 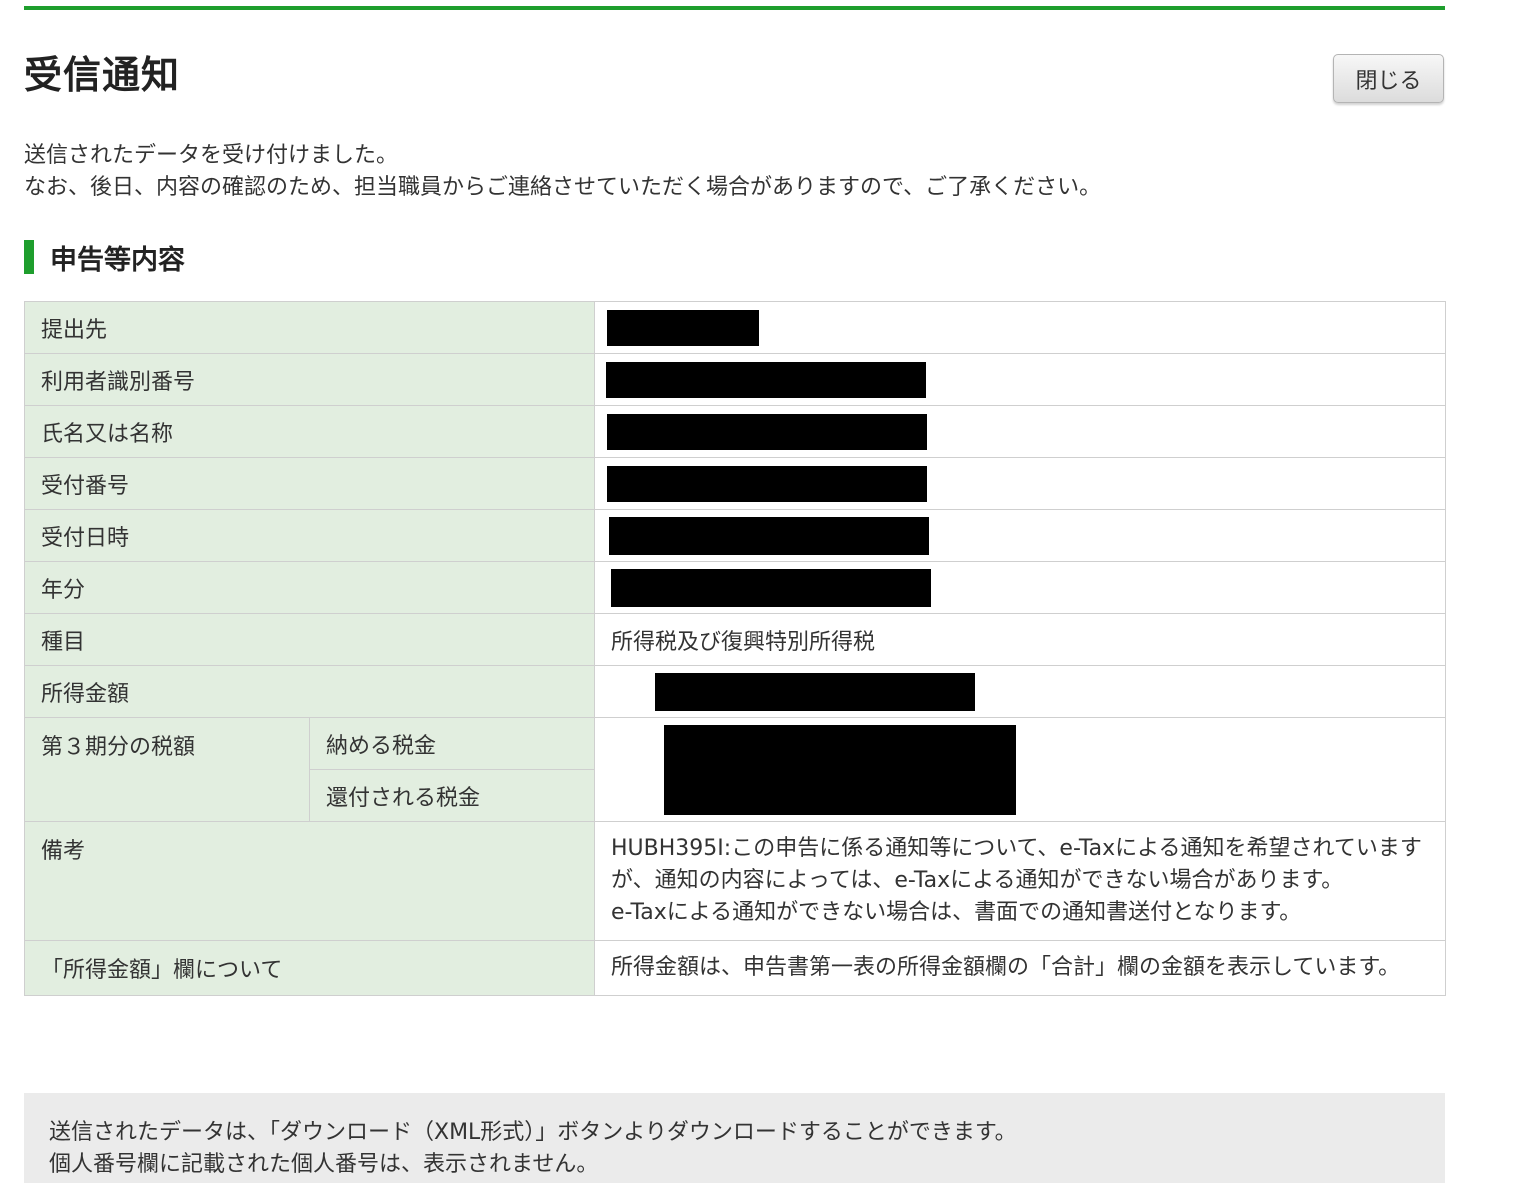 What do you see at coordinates (167, 769) in the screenshot?
I see `label-third-period-tax: 第３期分の税額` at bounding box center [167, 769].